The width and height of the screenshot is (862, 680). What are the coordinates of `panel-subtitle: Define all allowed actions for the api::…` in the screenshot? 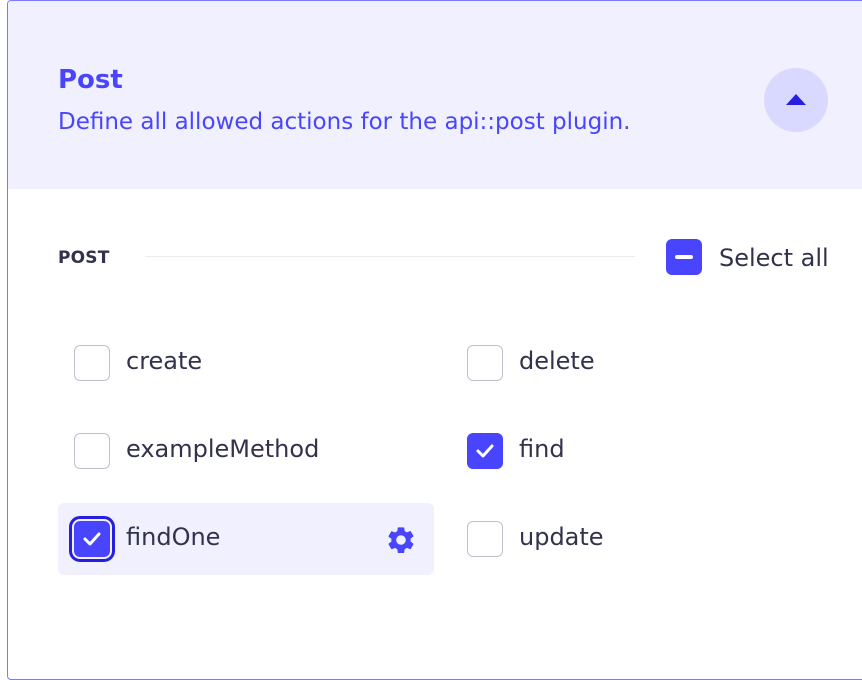 It's located at (344, 122).